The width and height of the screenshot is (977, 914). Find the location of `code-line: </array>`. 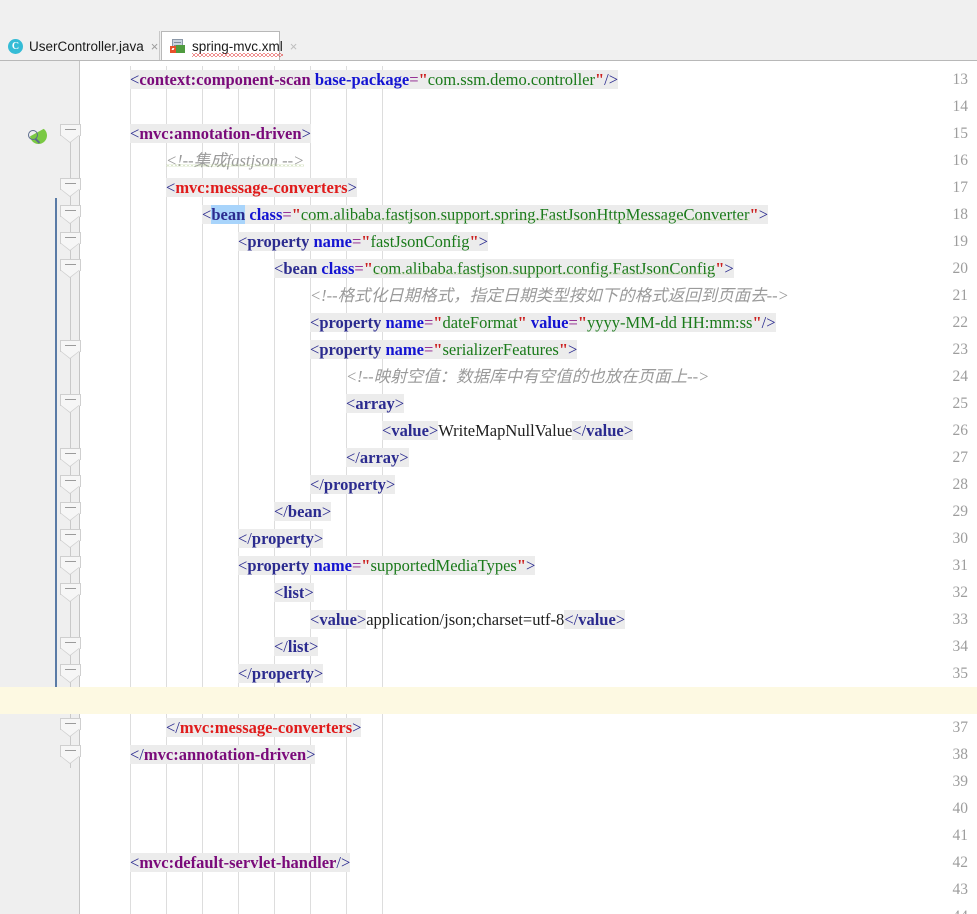

code-line: </array> is located at coordinates (377, 457).